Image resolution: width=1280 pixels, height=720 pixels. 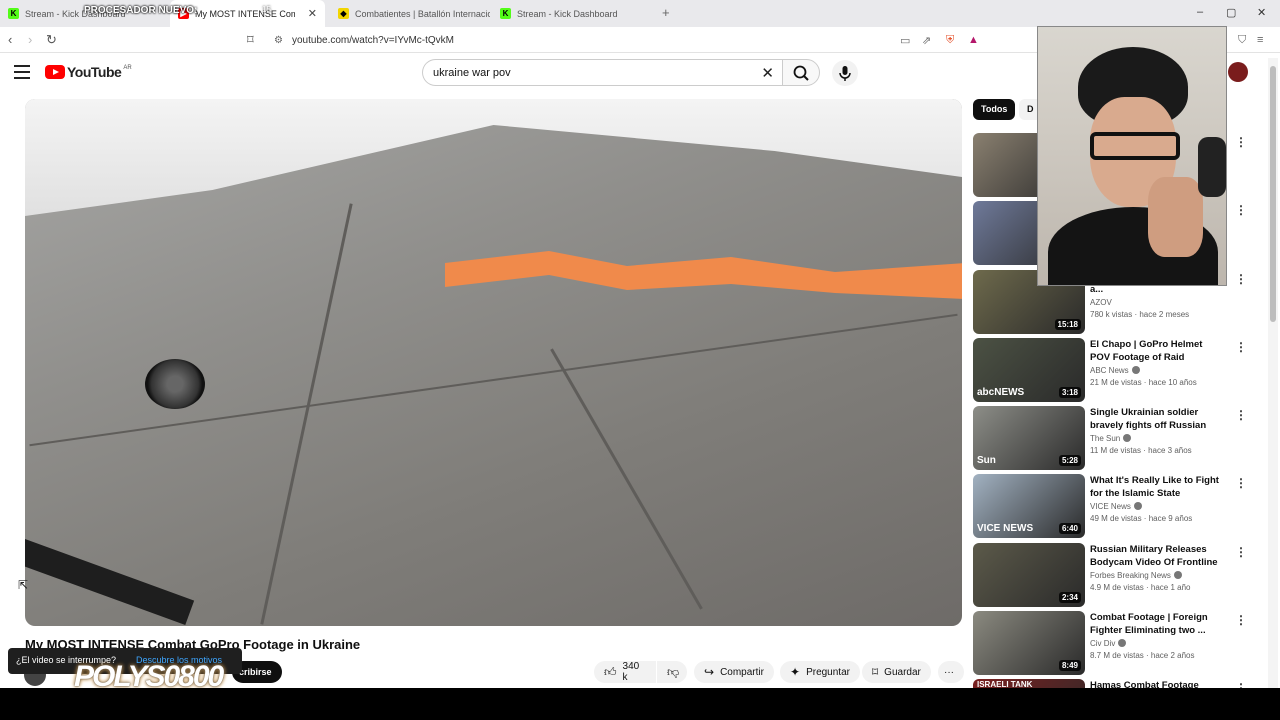 What do you see at coordinates (1260, 40) in the screenshot?
I see `browser-menu-icon: ≡` at bounding box center [1260, 40].